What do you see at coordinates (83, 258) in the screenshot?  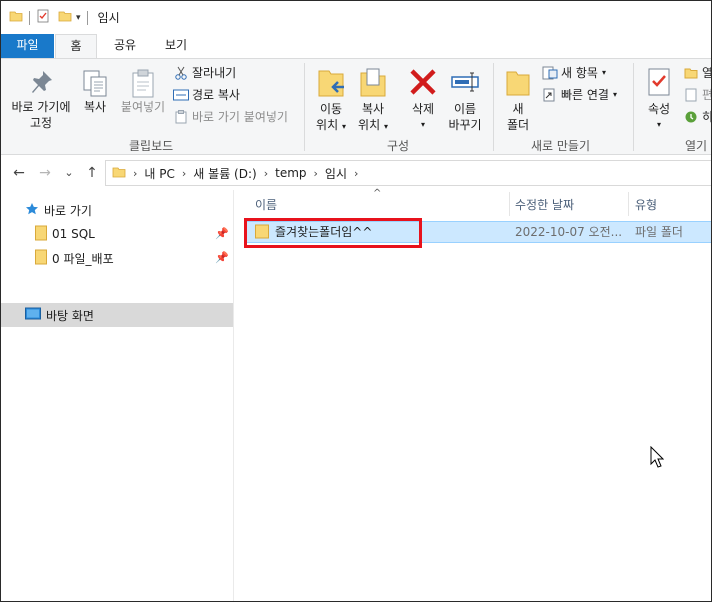 I see `nav-item-label: 0 파일_배포` at bounding box center [83, 258].